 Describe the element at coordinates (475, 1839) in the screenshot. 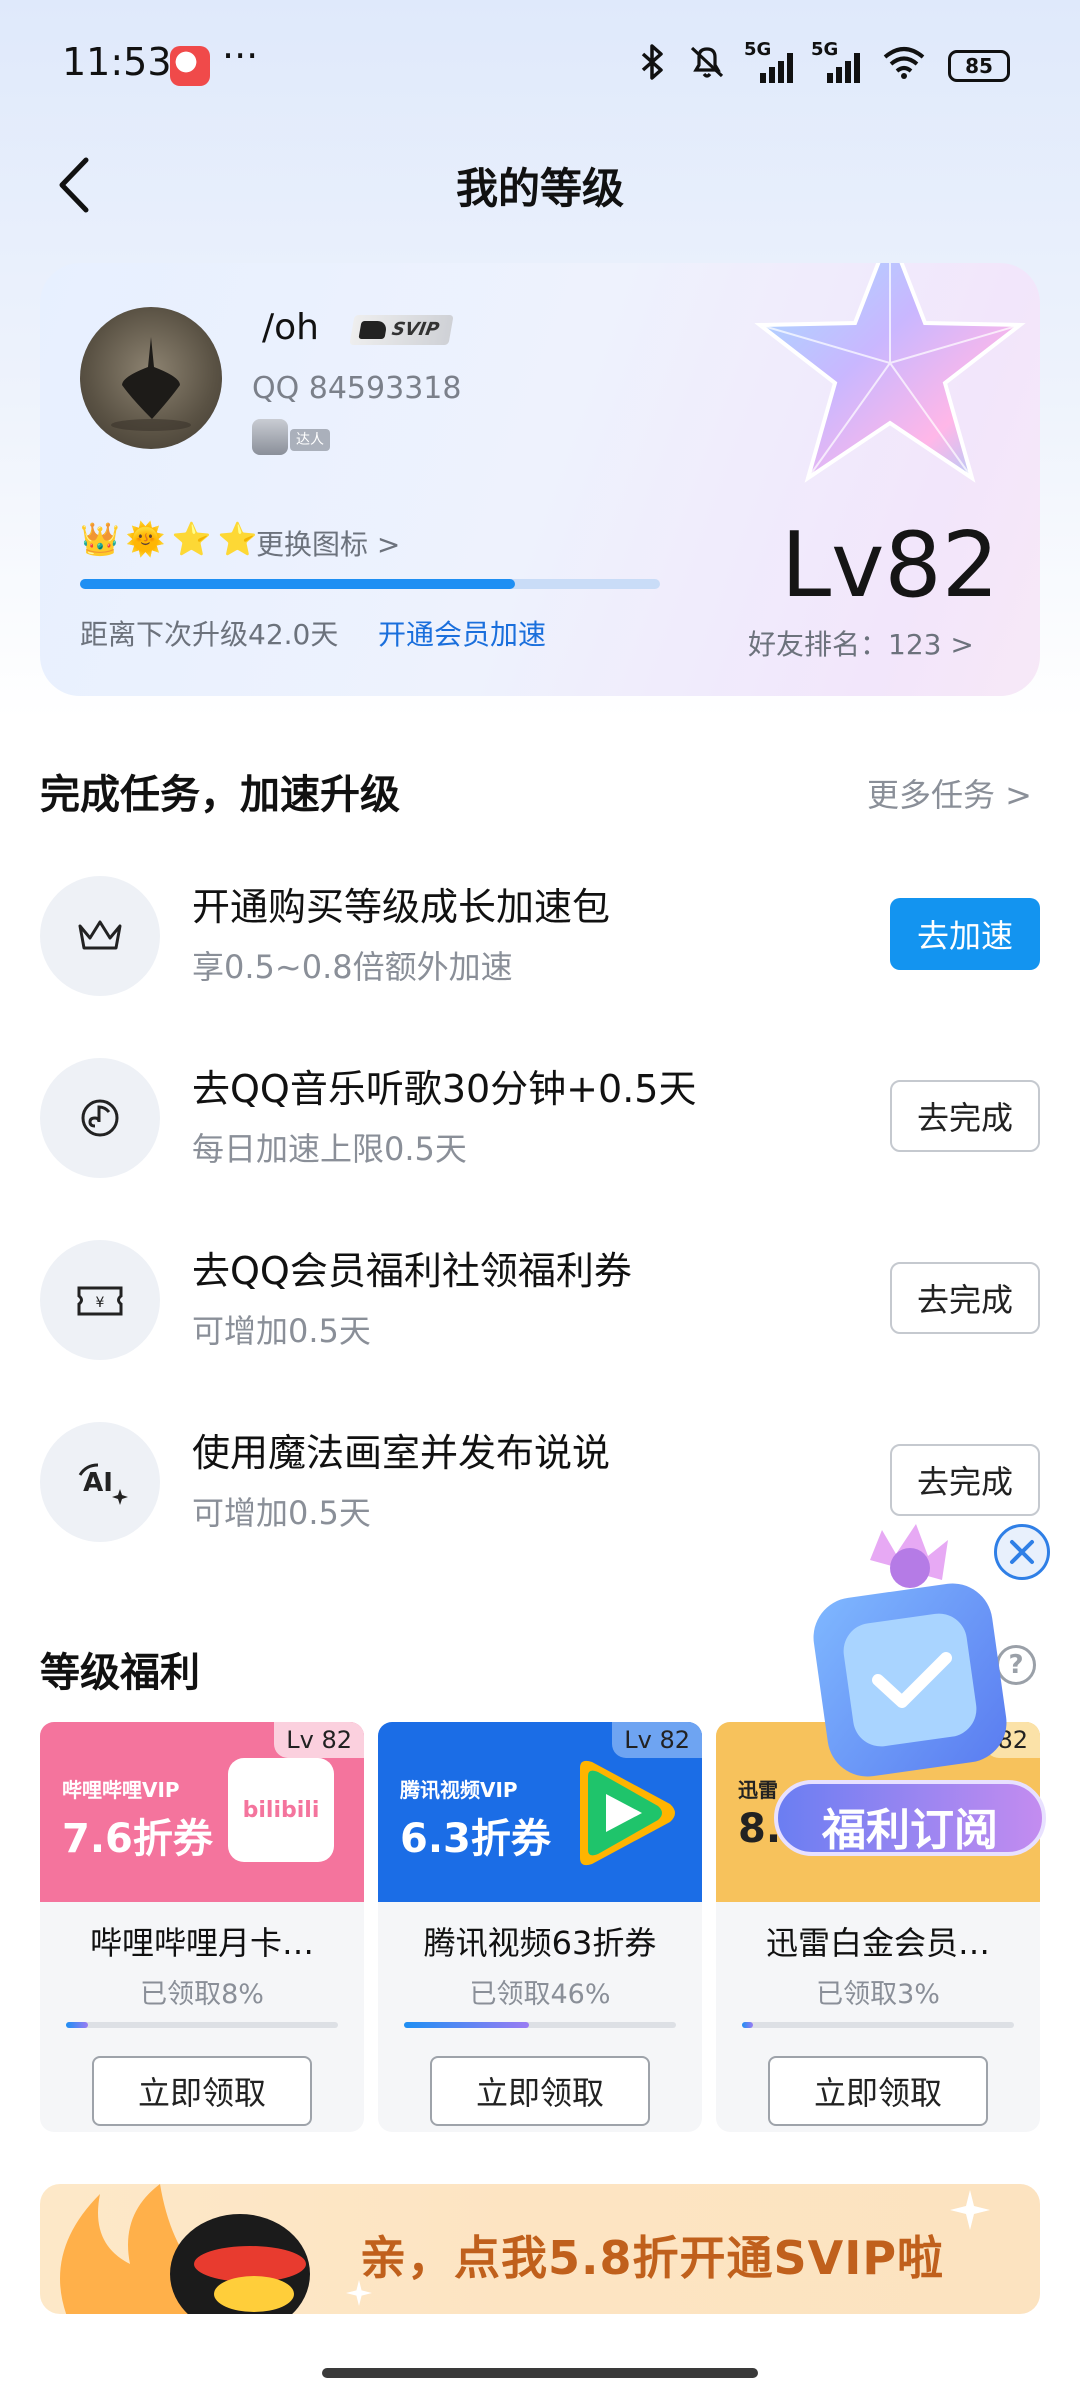

I see `benefit-discount: 6.3折券` at that location.